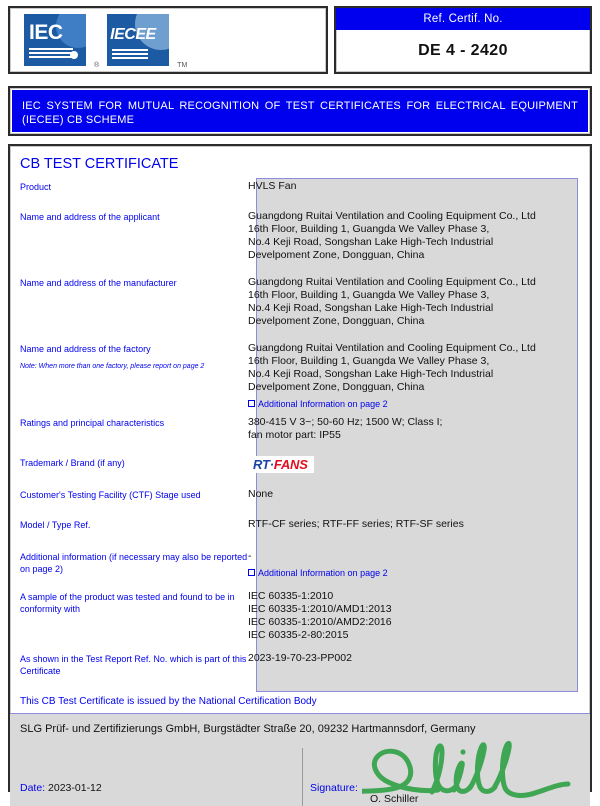  I want to click on field-label: Name and address of the manufacturer, so click(98, 283).